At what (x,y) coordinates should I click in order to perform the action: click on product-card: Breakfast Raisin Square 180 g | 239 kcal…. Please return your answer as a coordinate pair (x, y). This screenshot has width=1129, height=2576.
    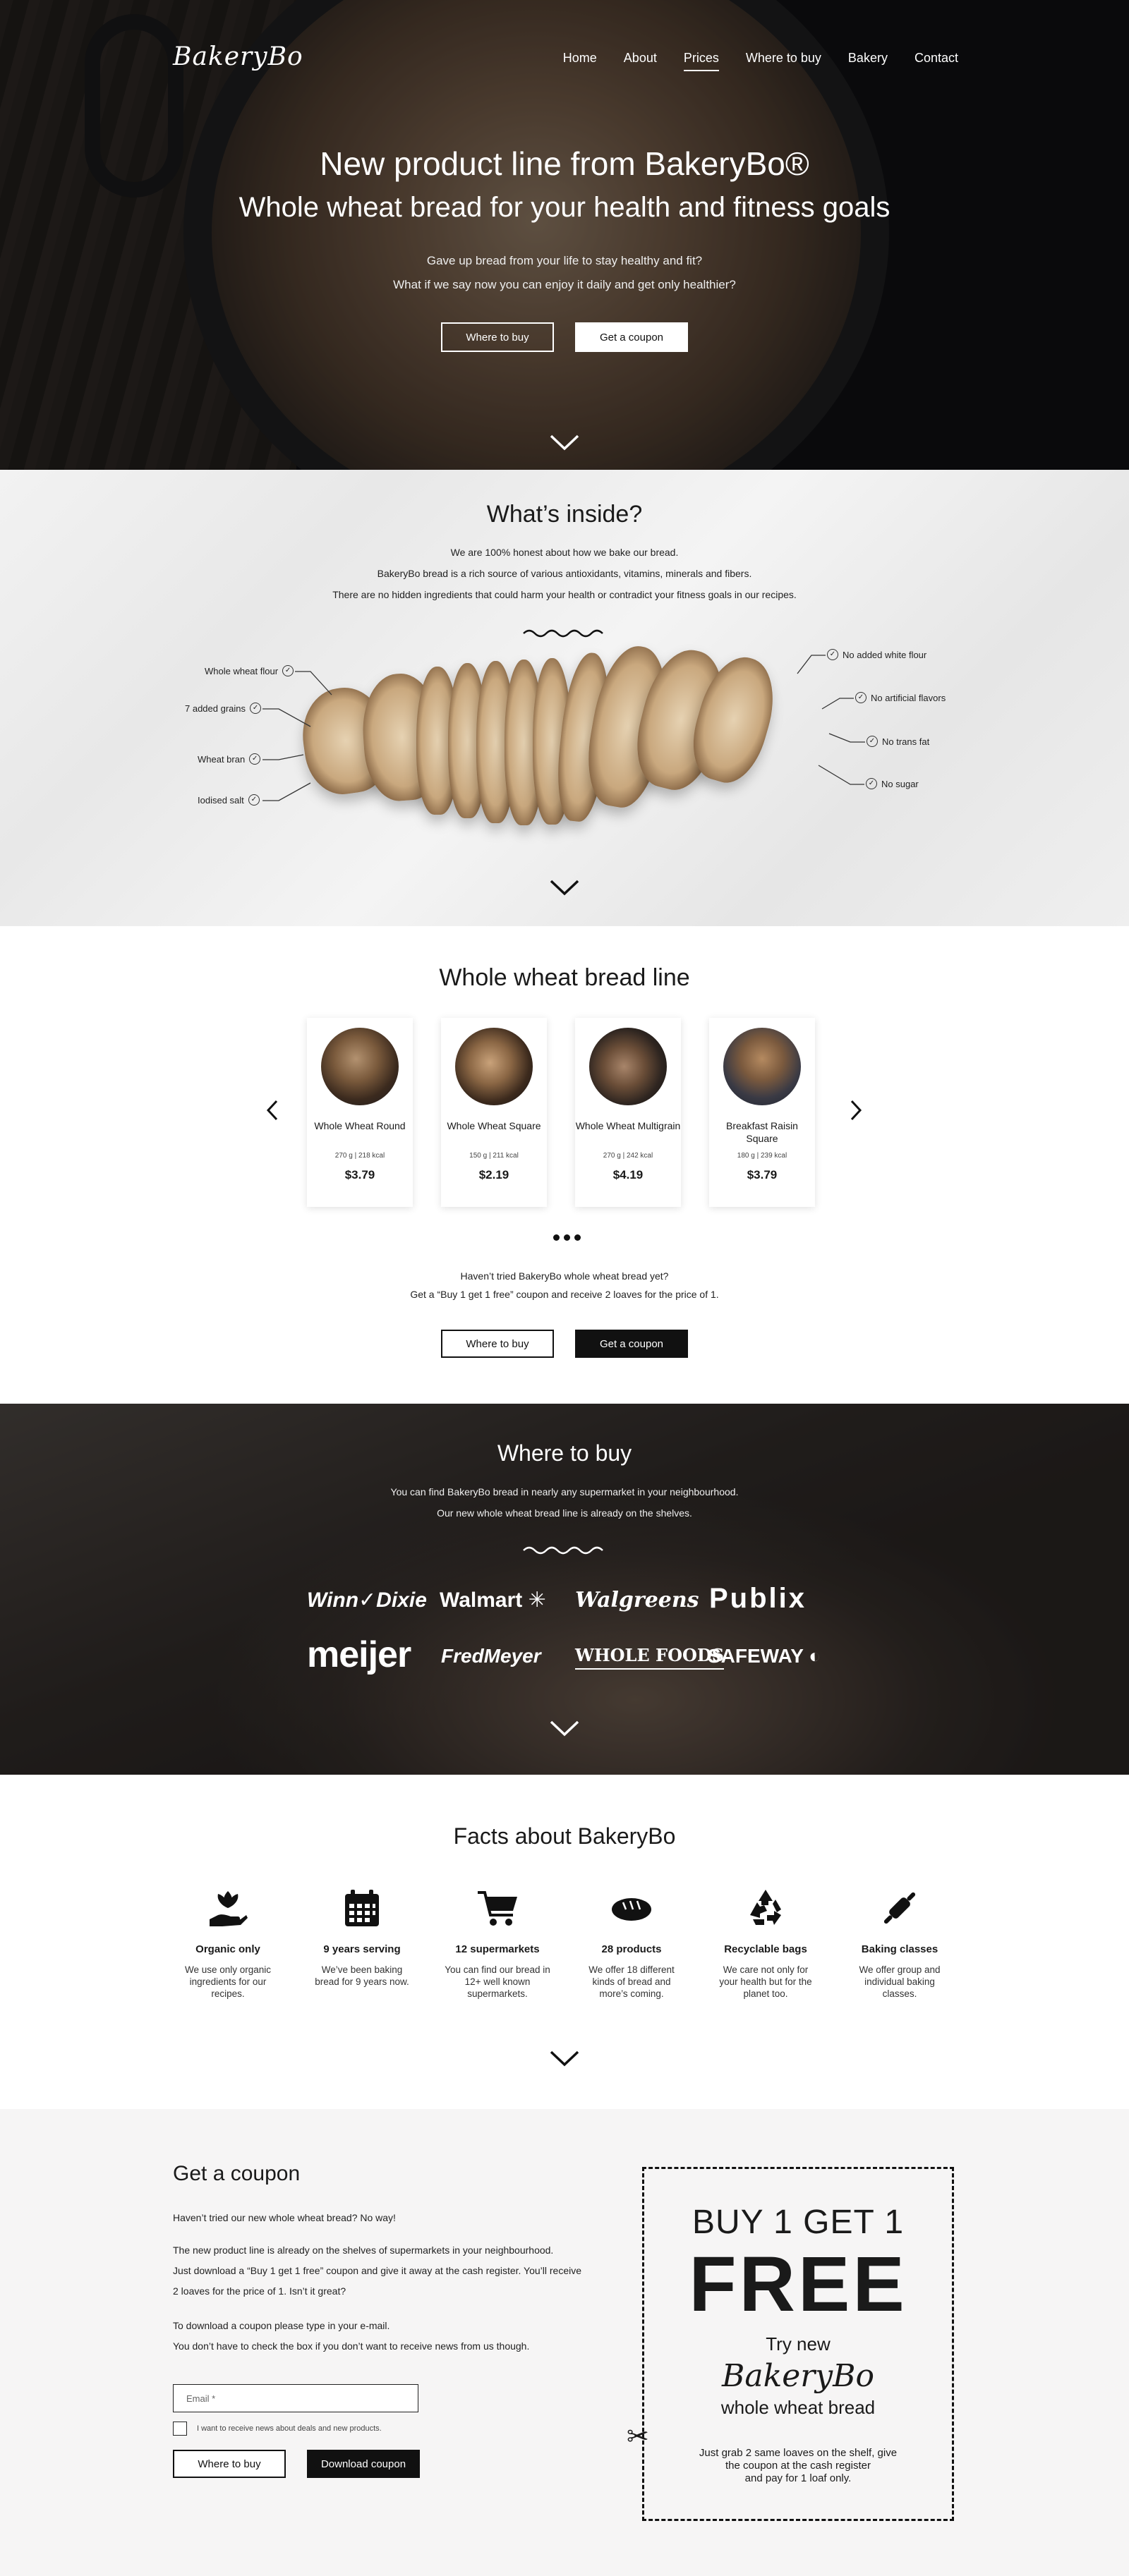
    Looking at the image, I should click on (762, 1112).